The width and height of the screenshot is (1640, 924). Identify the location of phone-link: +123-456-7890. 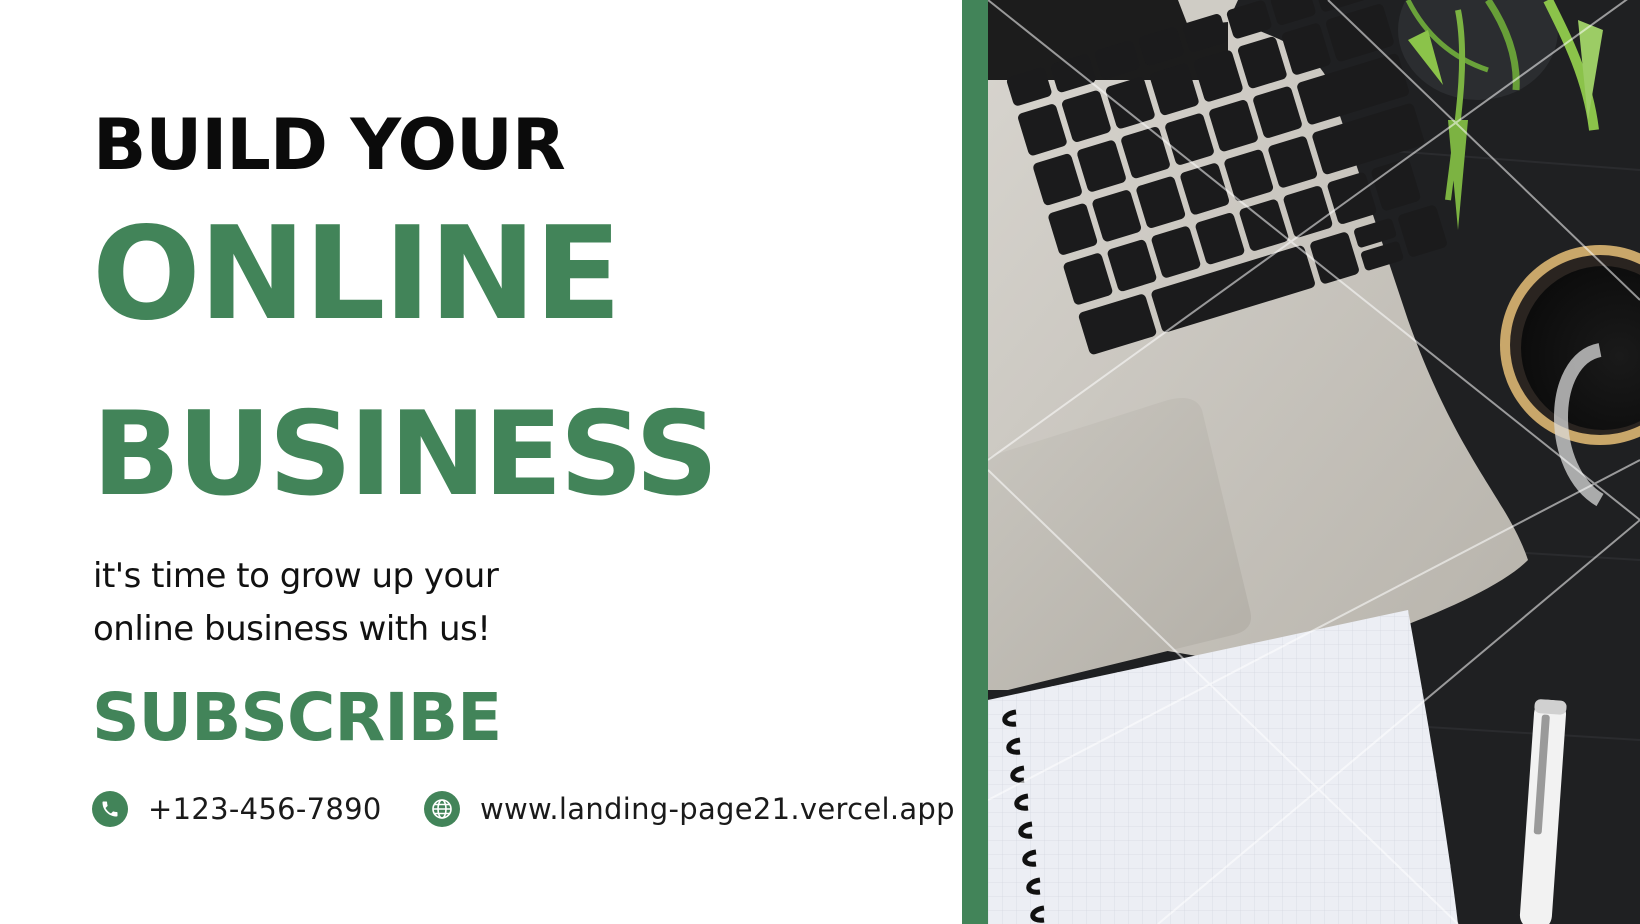
(237, 809).